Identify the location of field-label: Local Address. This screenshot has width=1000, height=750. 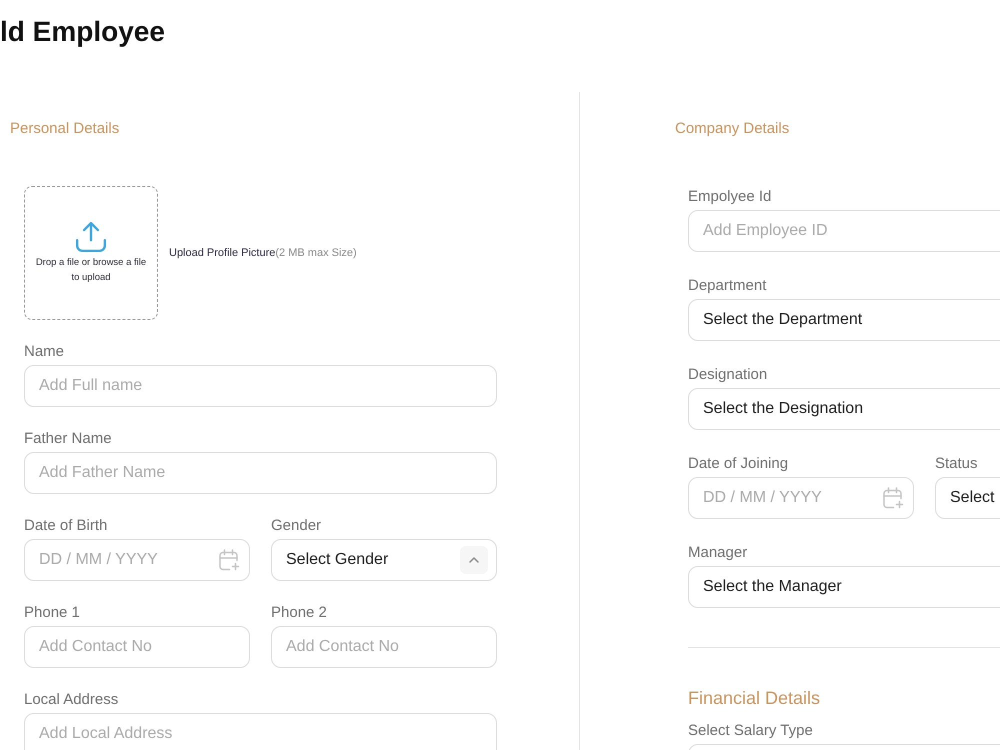
(71, 700).